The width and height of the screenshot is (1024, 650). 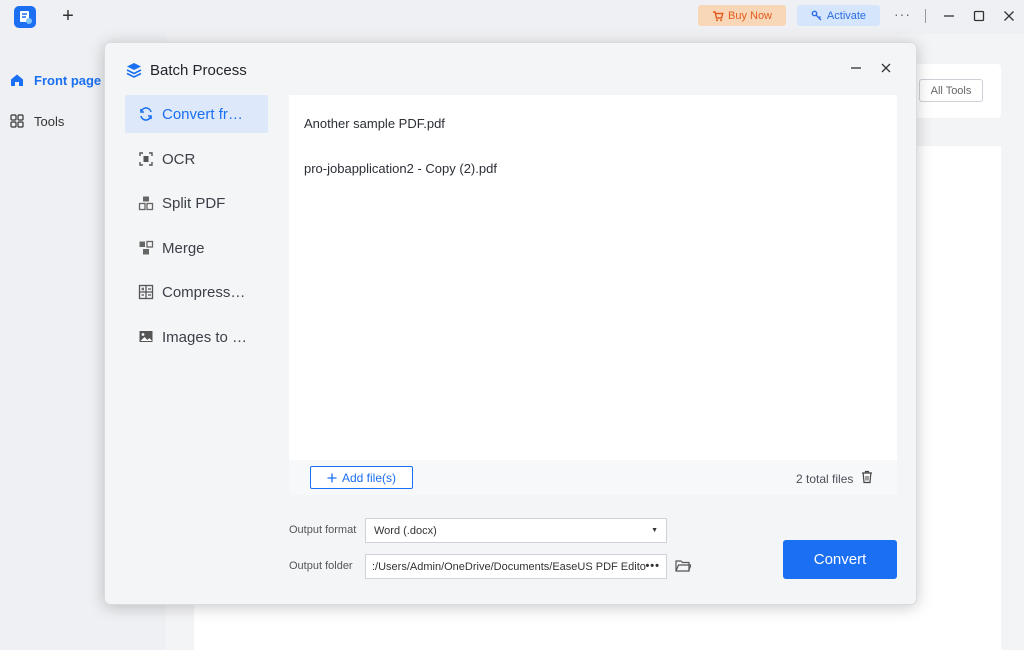 I want to click on file-panel-footer: Add file(s) 2 total files, so click(x=593, y=477).